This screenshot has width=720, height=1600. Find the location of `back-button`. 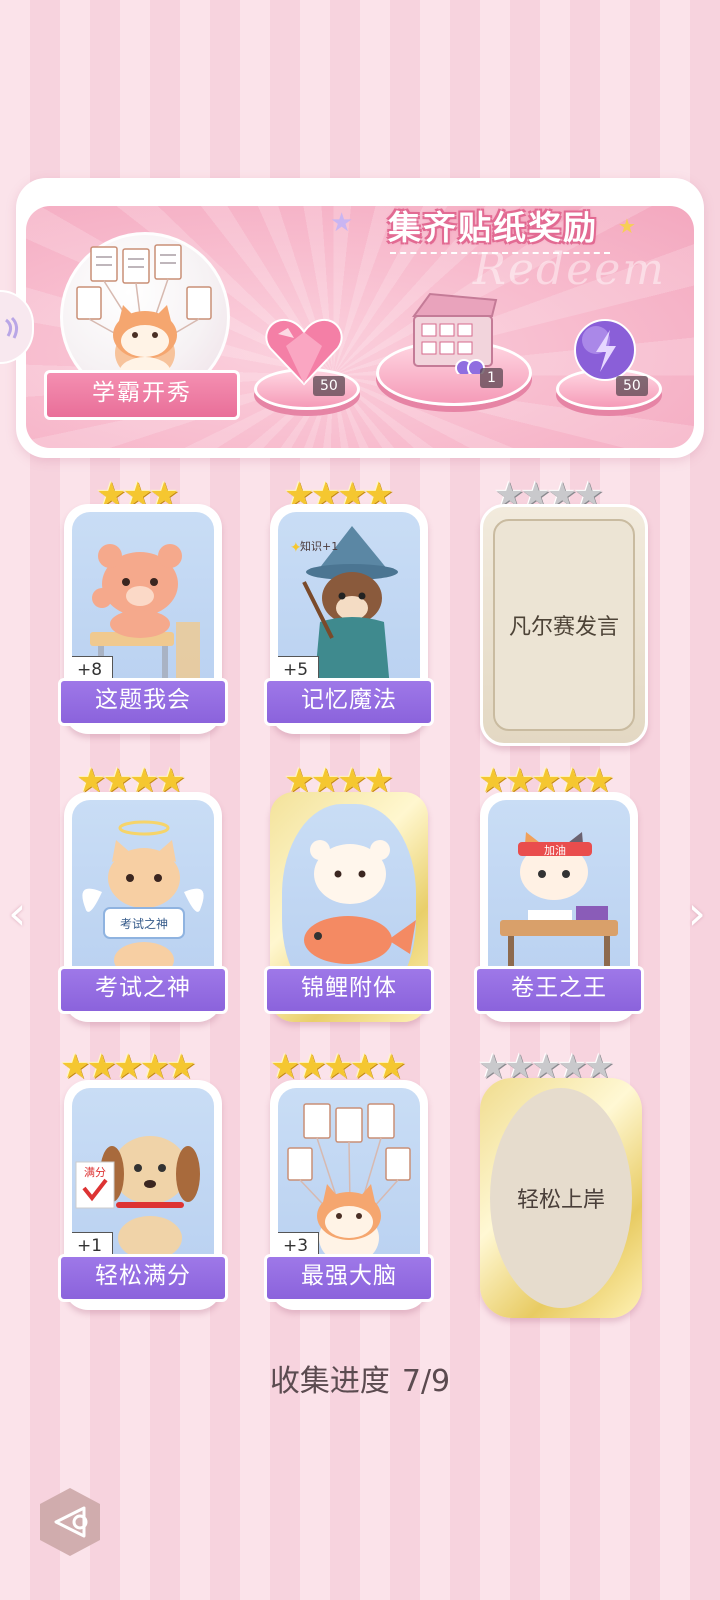

back-button is located at coordinates (70, 1522).